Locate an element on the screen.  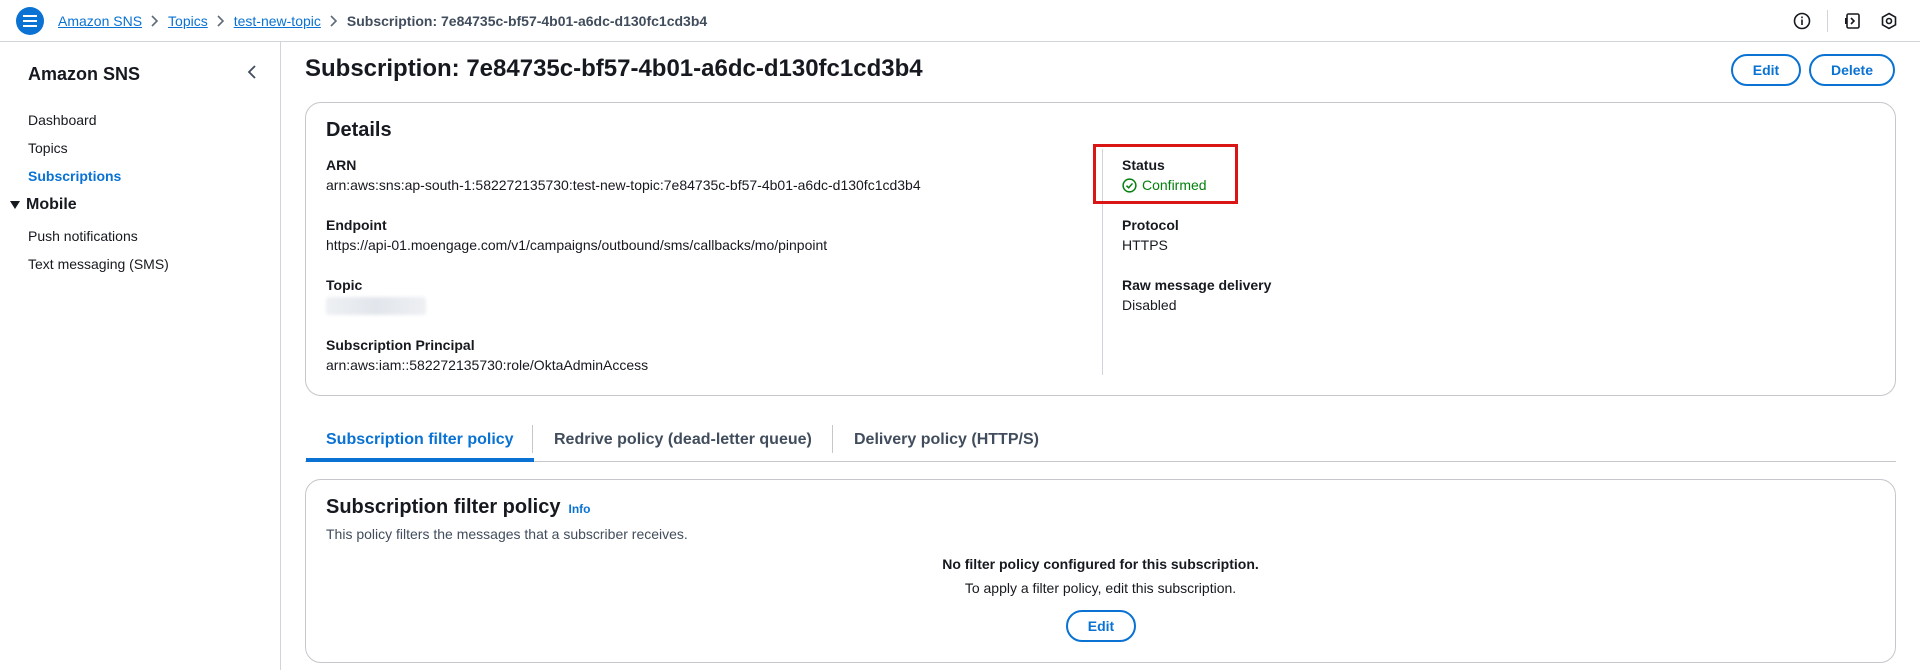
sidebar-title: Amazon SNS is located at coordinates (84, 74).